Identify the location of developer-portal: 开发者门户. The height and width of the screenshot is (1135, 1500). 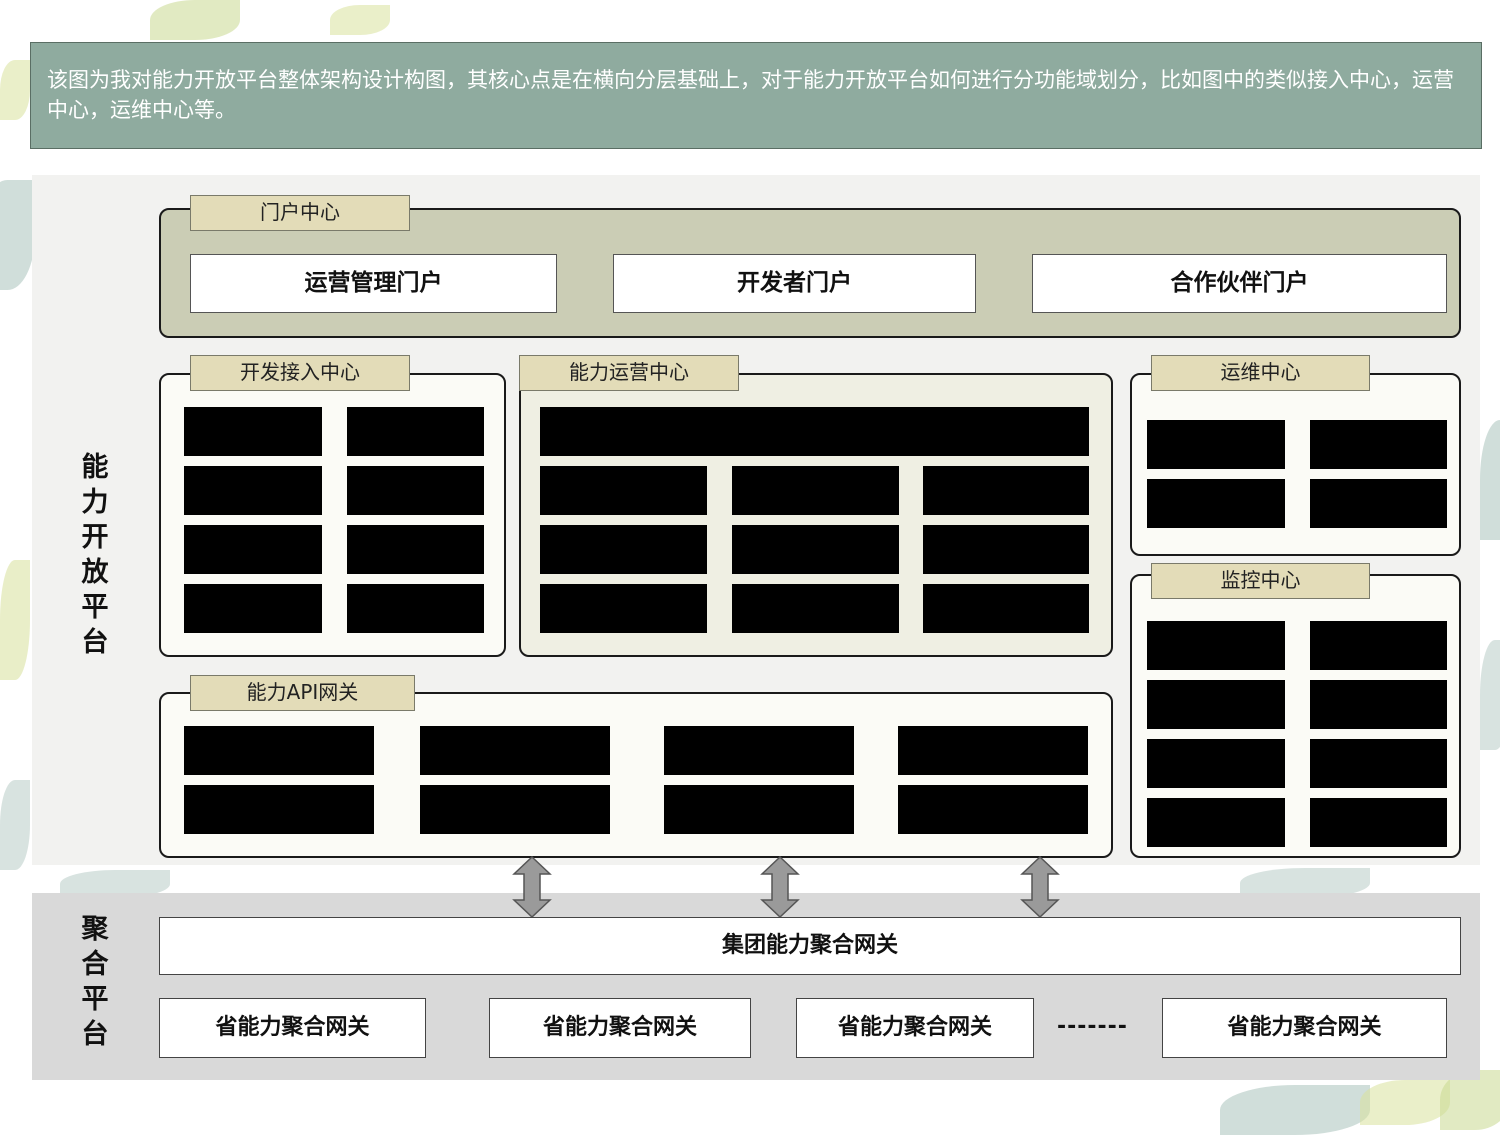
(794, 283).